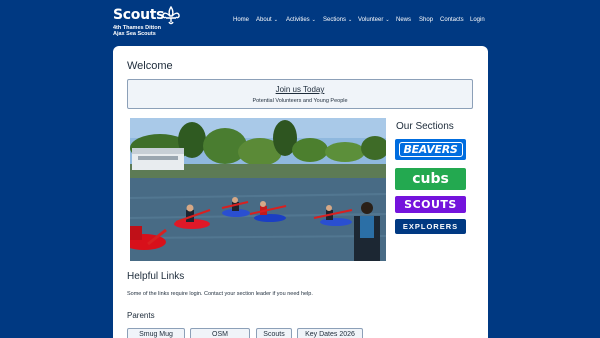  Describe the element at coordinates (330, 333) in the screenshot. I see `link-key-dates: Key Dates 2026` at that location.